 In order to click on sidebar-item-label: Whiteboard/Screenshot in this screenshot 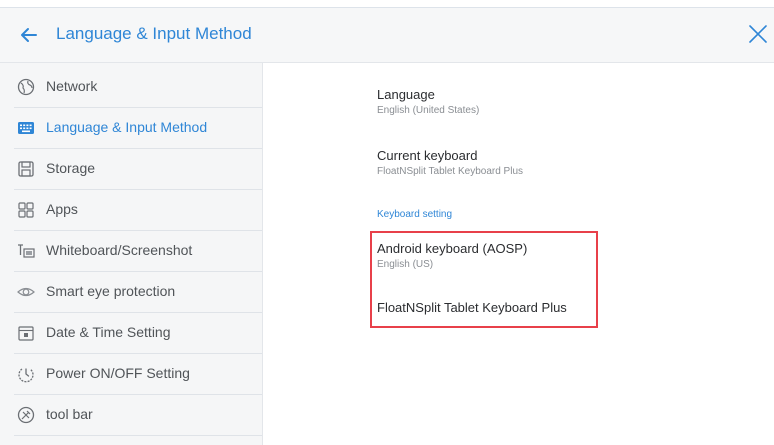, I will do `click(119, 250)`.